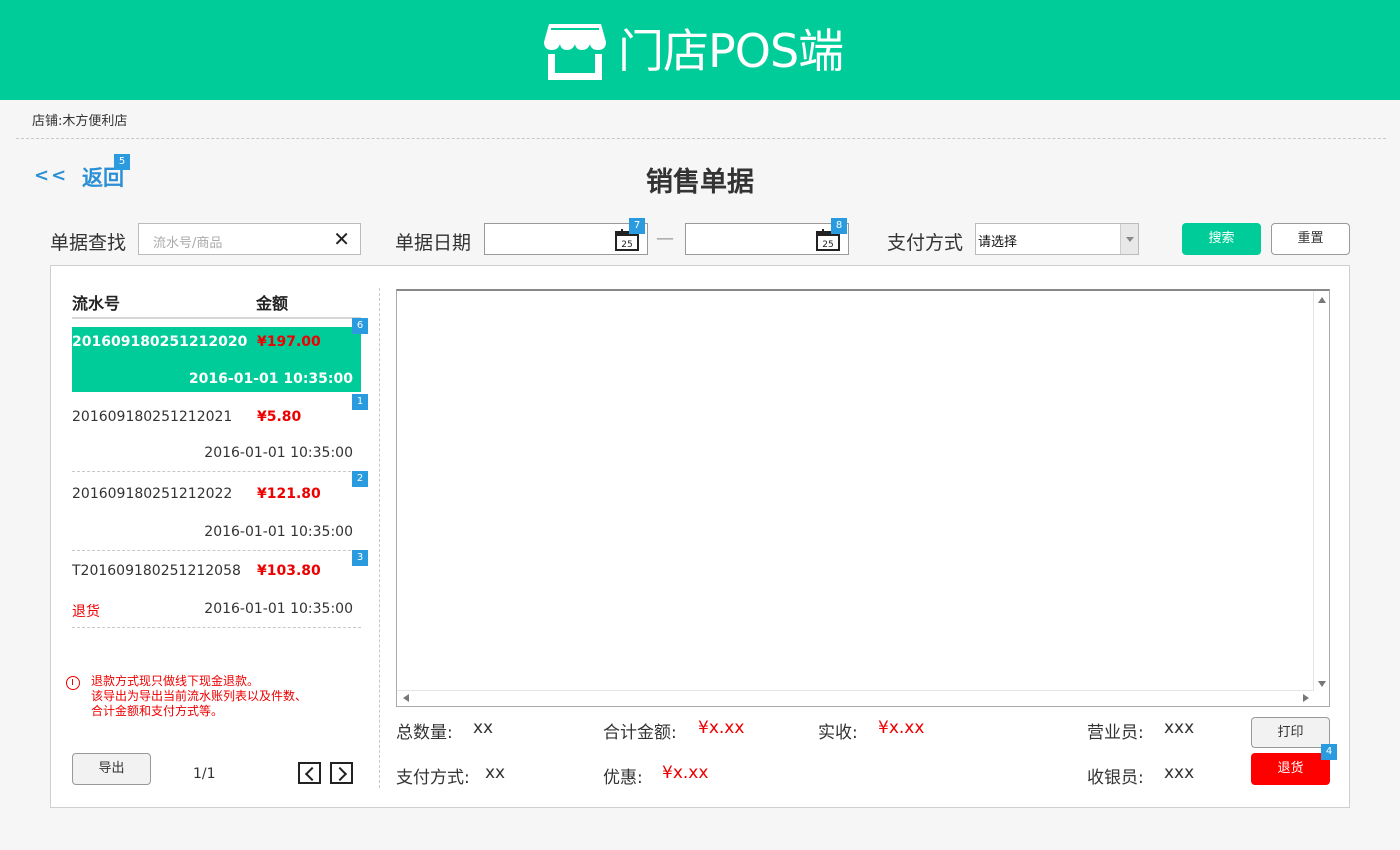 The width and height of the screenshot is (1400, 850). Describe the element at coordinates (51, 175) in the screenshot. I see `back-arrow-icon: <<` at that location.